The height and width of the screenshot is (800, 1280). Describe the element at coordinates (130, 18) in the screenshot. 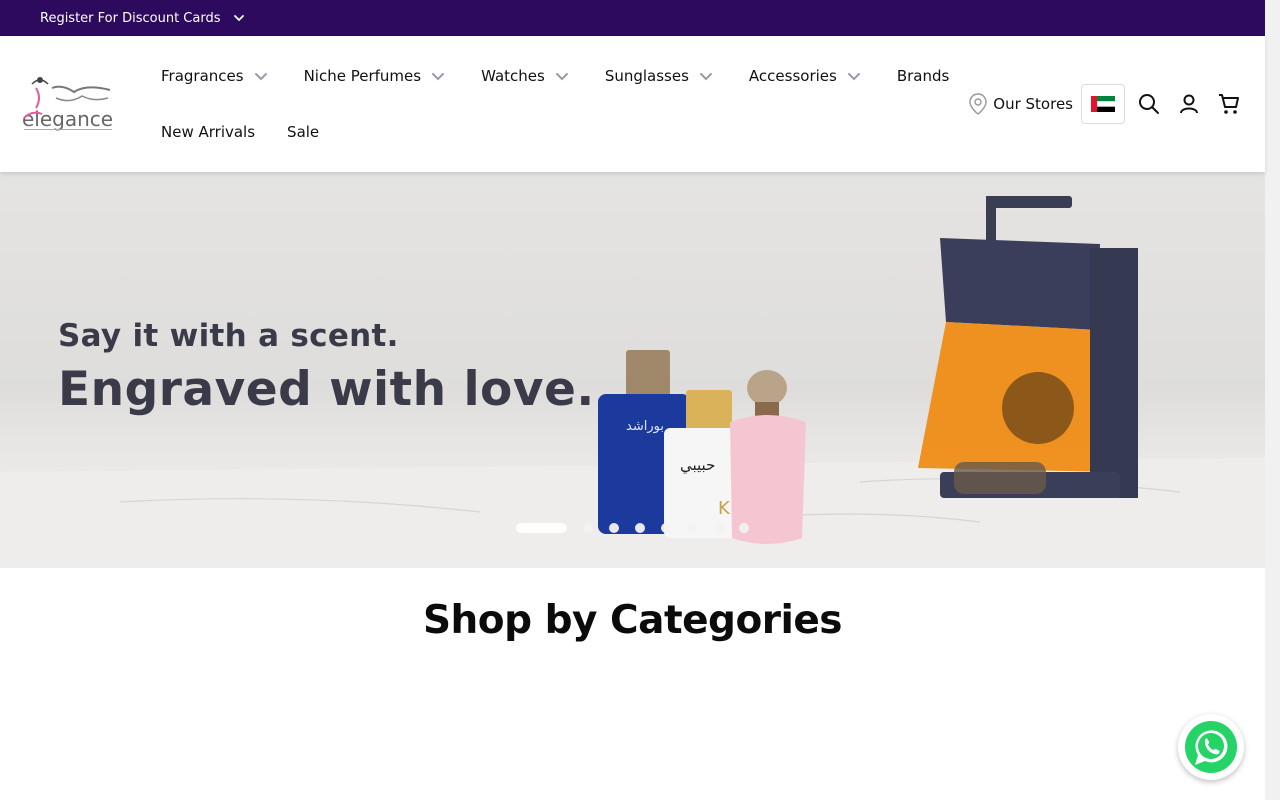

I see `discount-cards-link: Register For Discount Cards` at that location.